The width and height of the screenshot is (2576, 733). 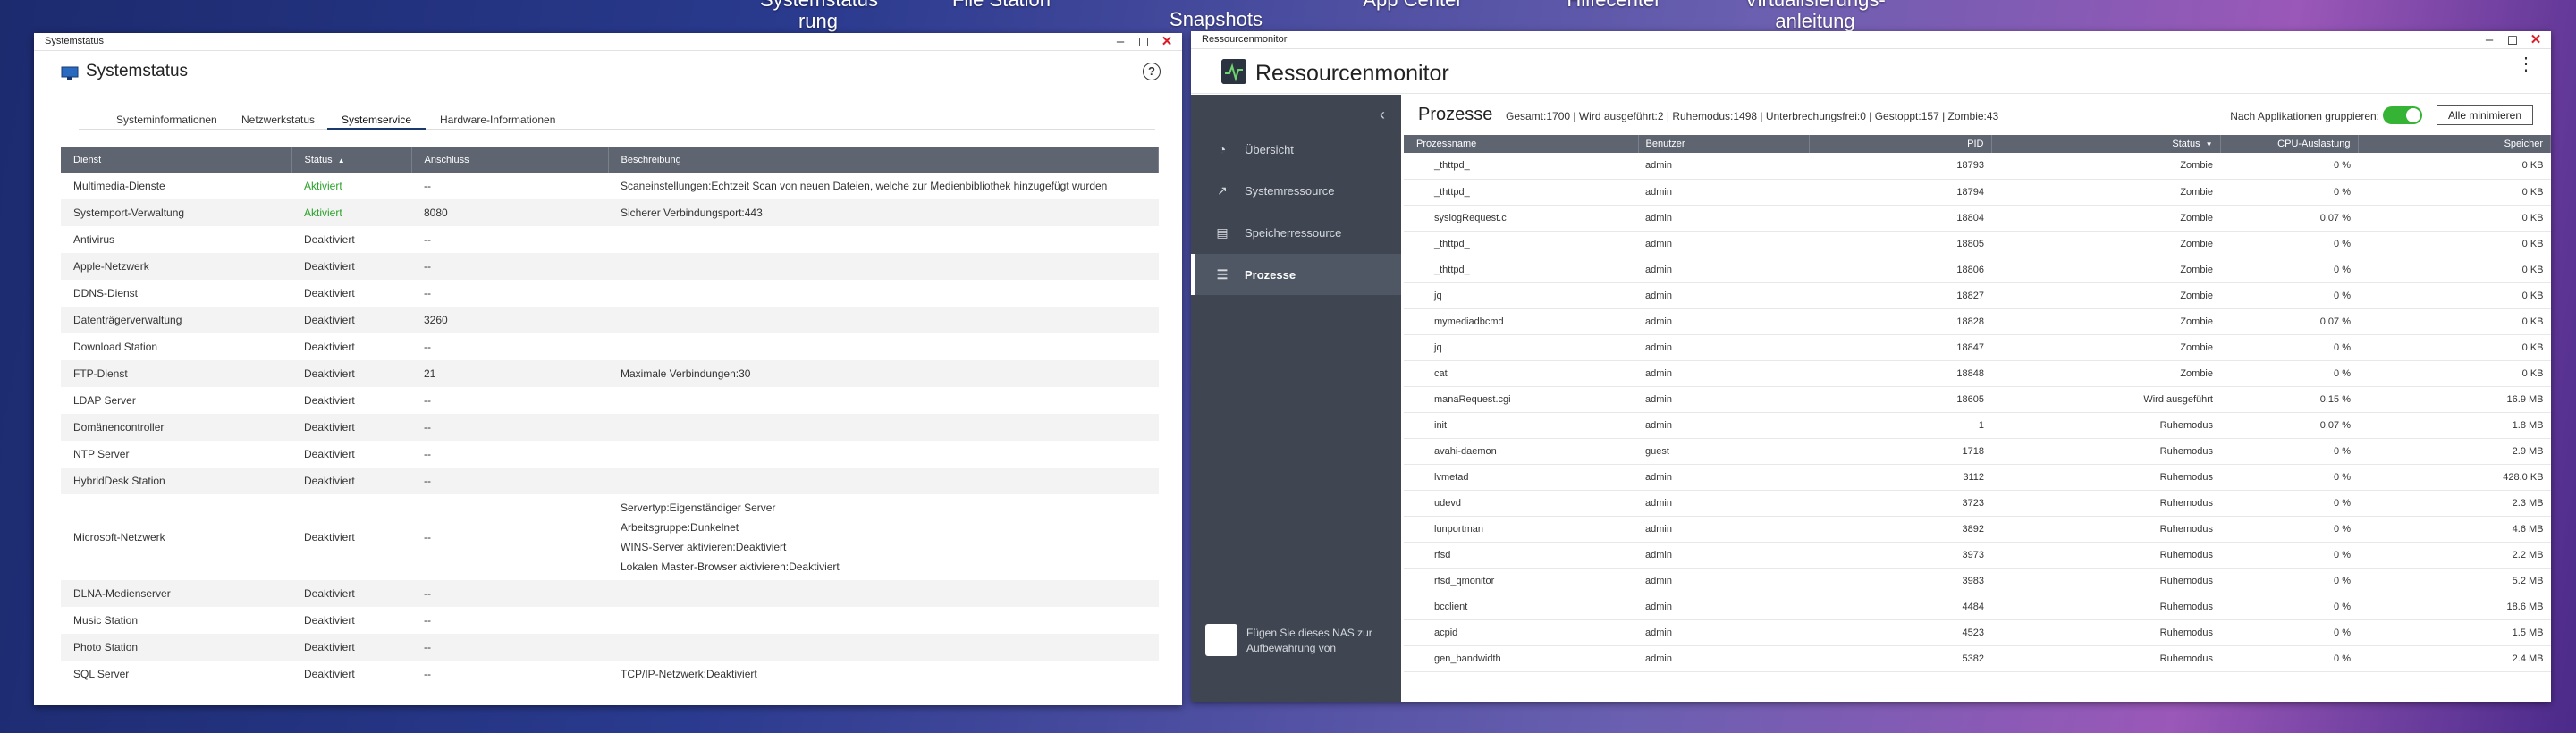 What do you see at coordinates (1296, 190) in the screenshot?
I see `sidebar-item-systemressource: ↗ Systemressource` at bounding box center [1296, 190].